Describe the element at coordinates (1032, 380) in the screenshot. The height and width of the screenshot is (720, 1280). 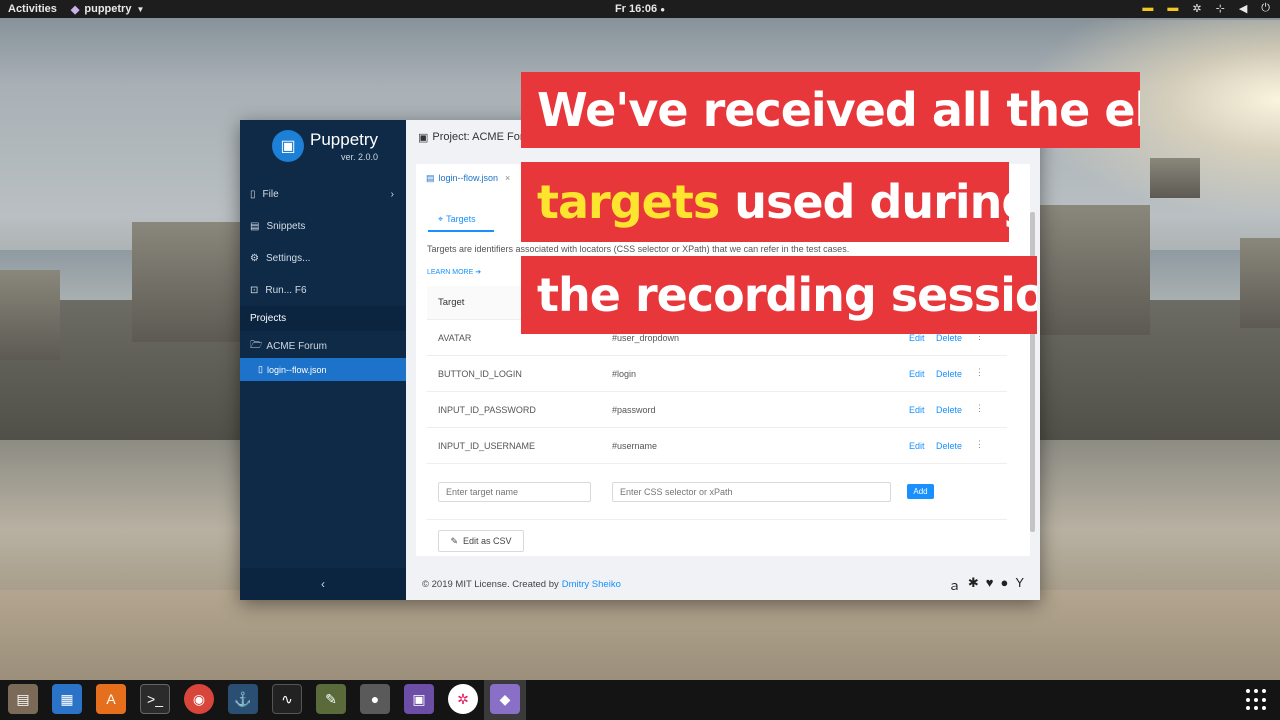
I see `scrollbar` at that location.